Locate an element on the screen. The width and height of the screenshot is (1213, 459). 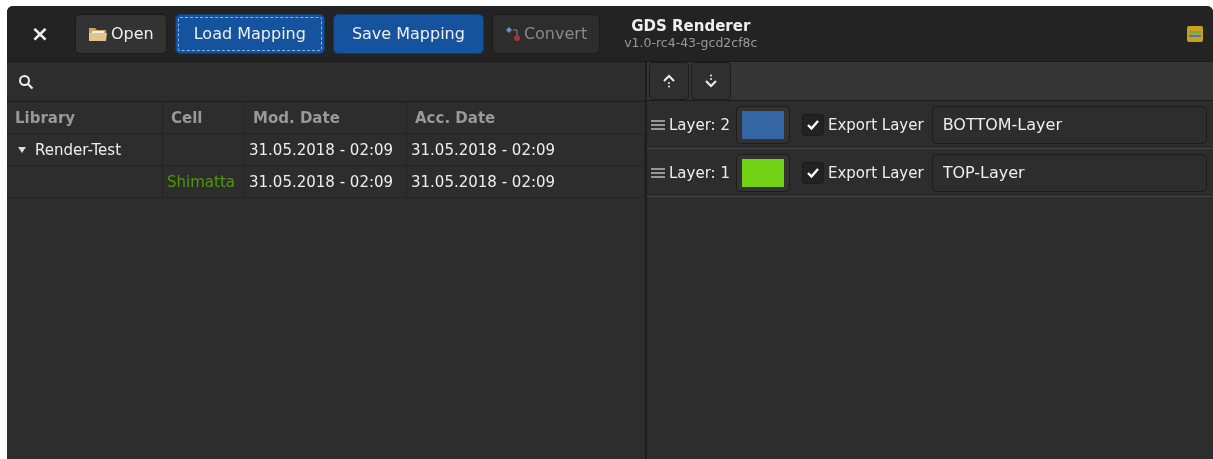
column-header: Cell is located at coordinates (204, 117).